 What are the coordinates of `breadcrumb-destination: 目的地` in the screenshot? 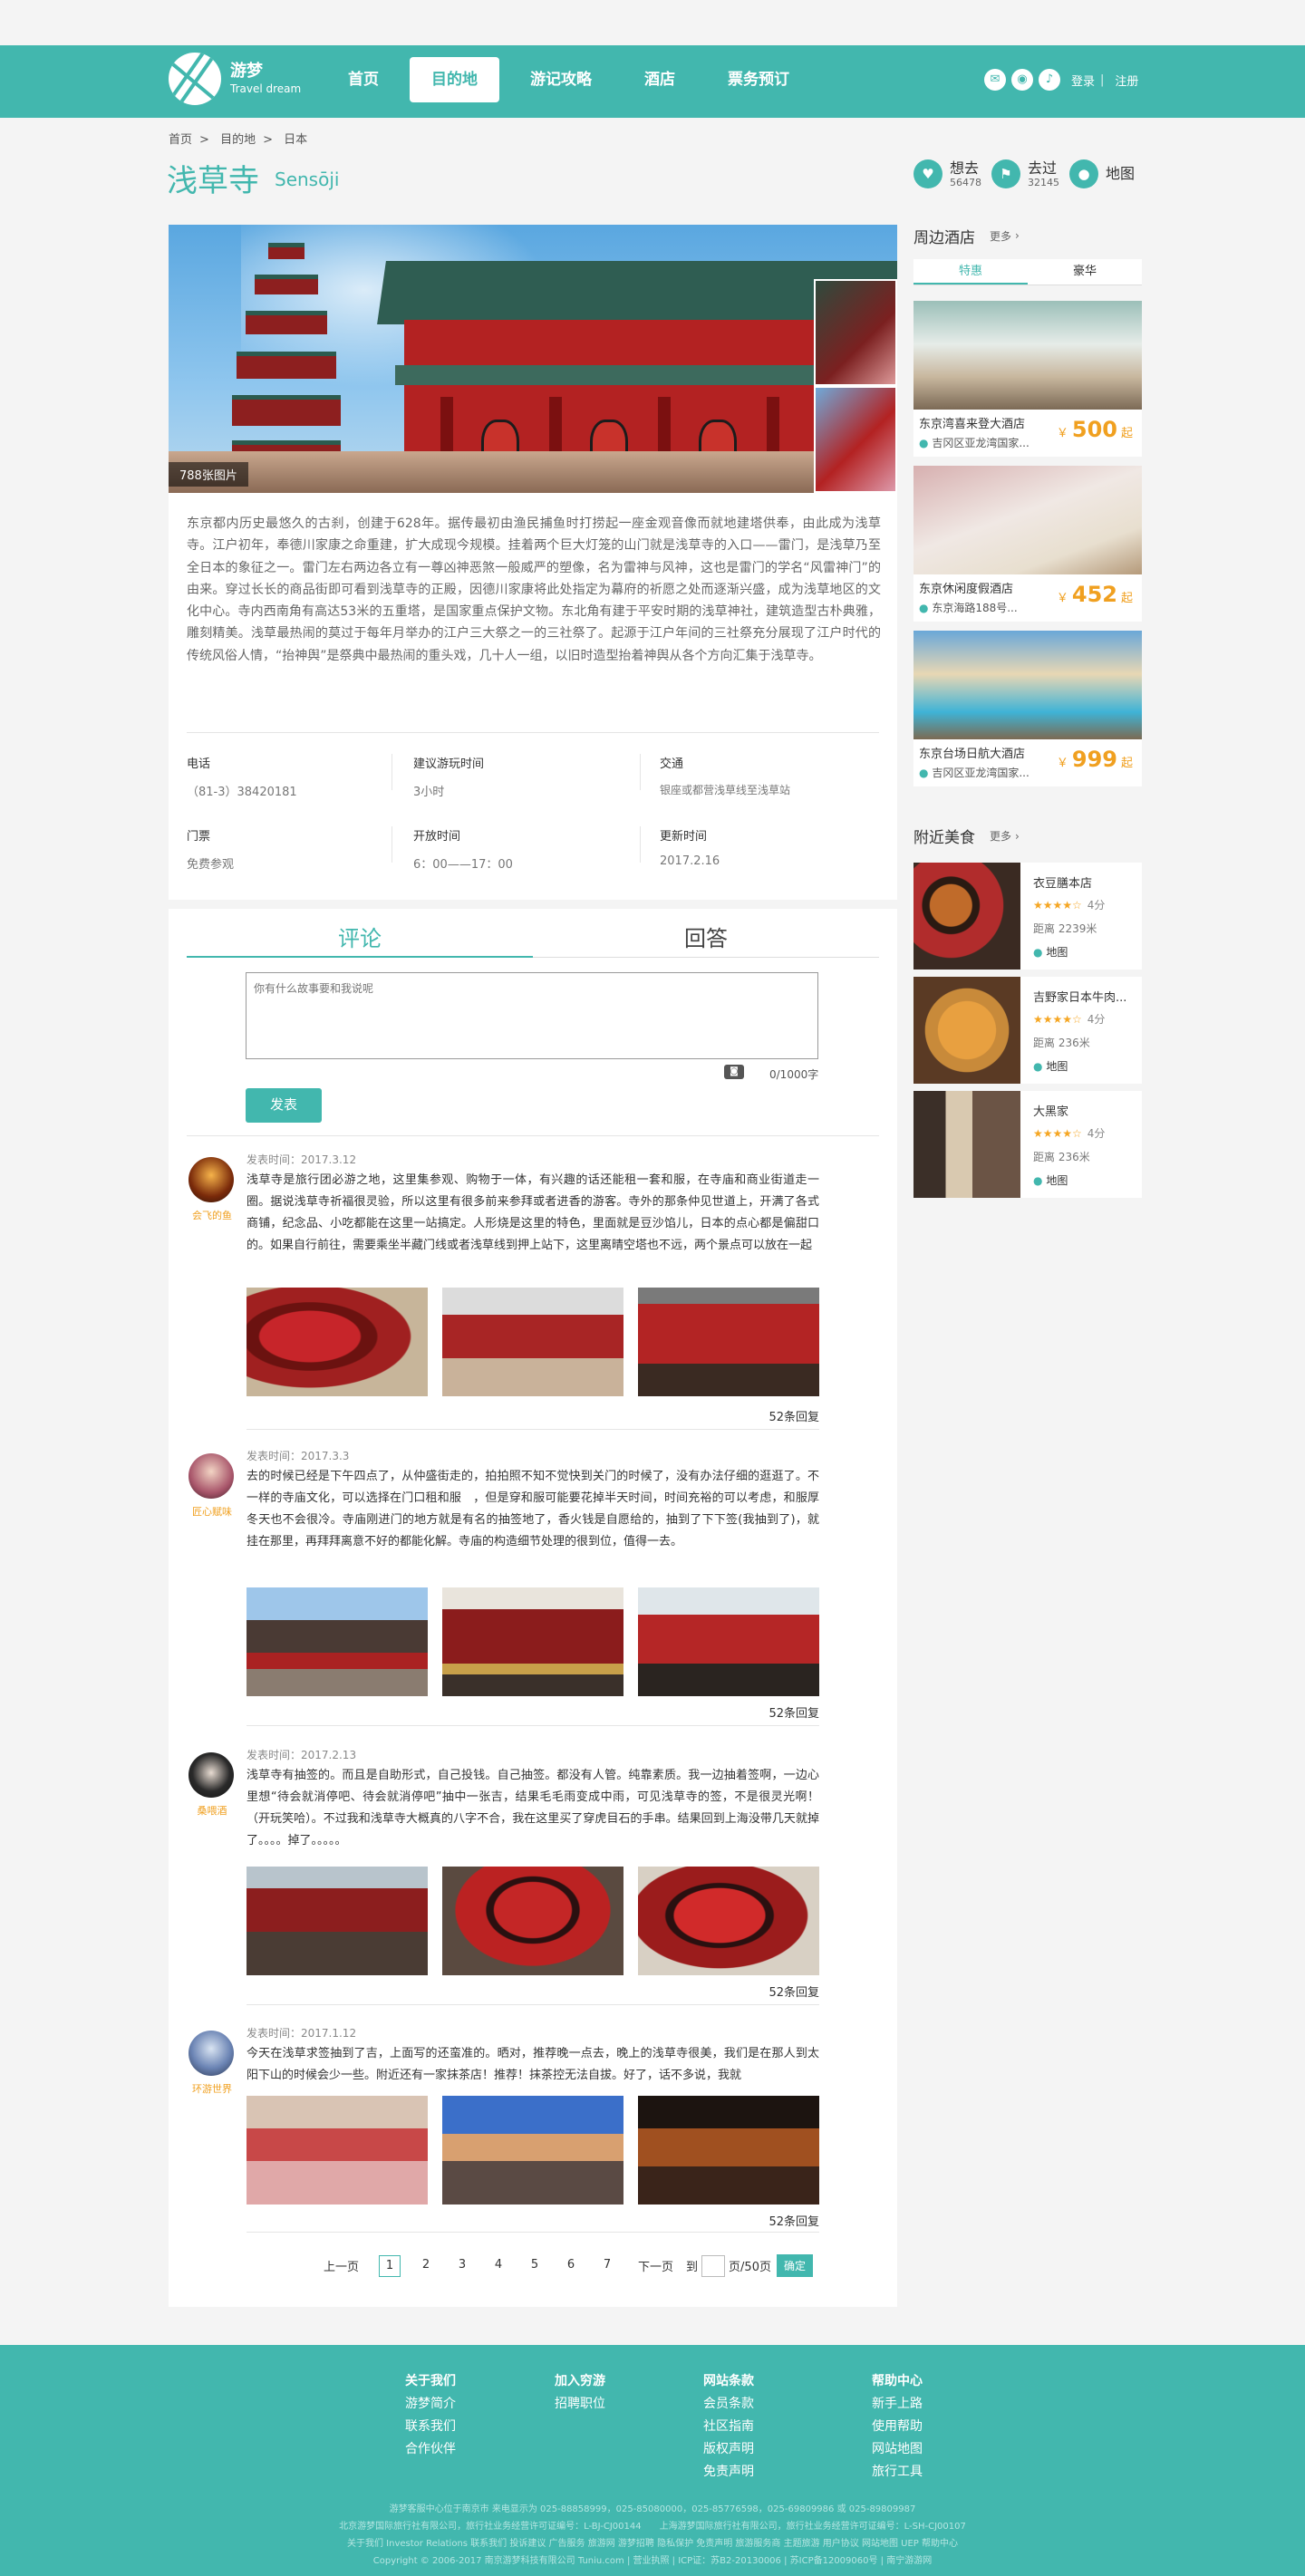 It's located at (238, 140).